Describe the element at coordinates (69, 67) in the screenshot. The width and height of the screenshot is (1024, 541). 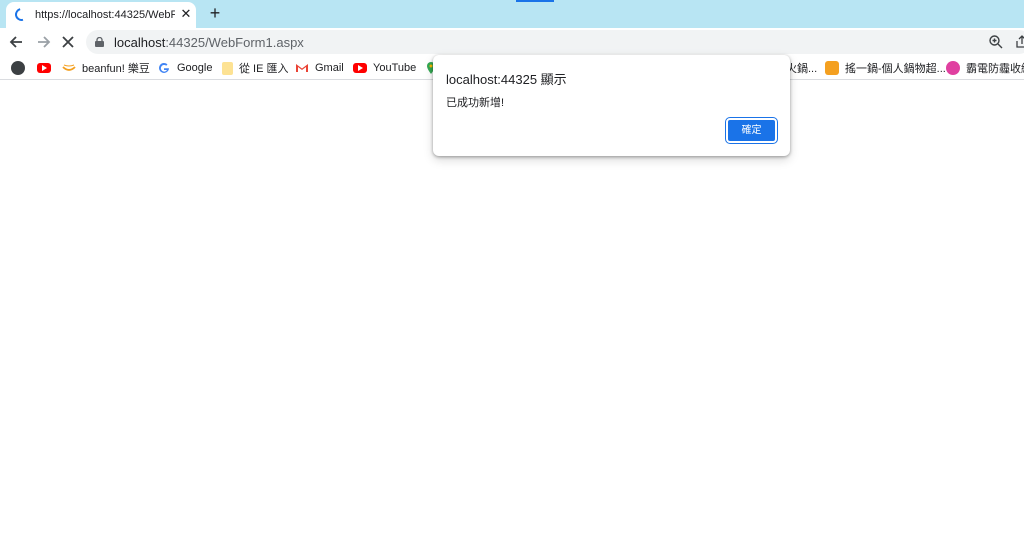
I see `beanfun-icon` at that location.